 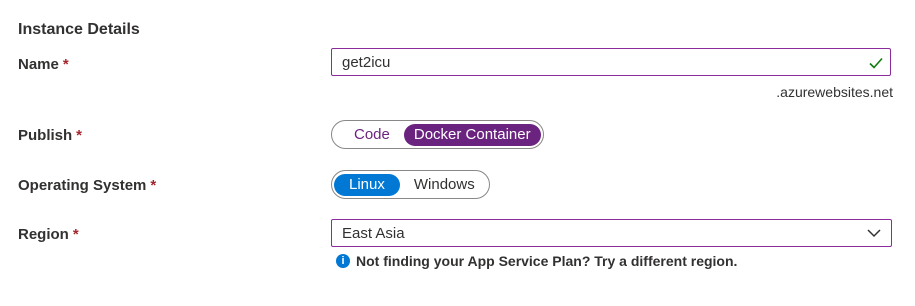 I want to click on os-option-windows: Windows, so click(x=443, y=185).